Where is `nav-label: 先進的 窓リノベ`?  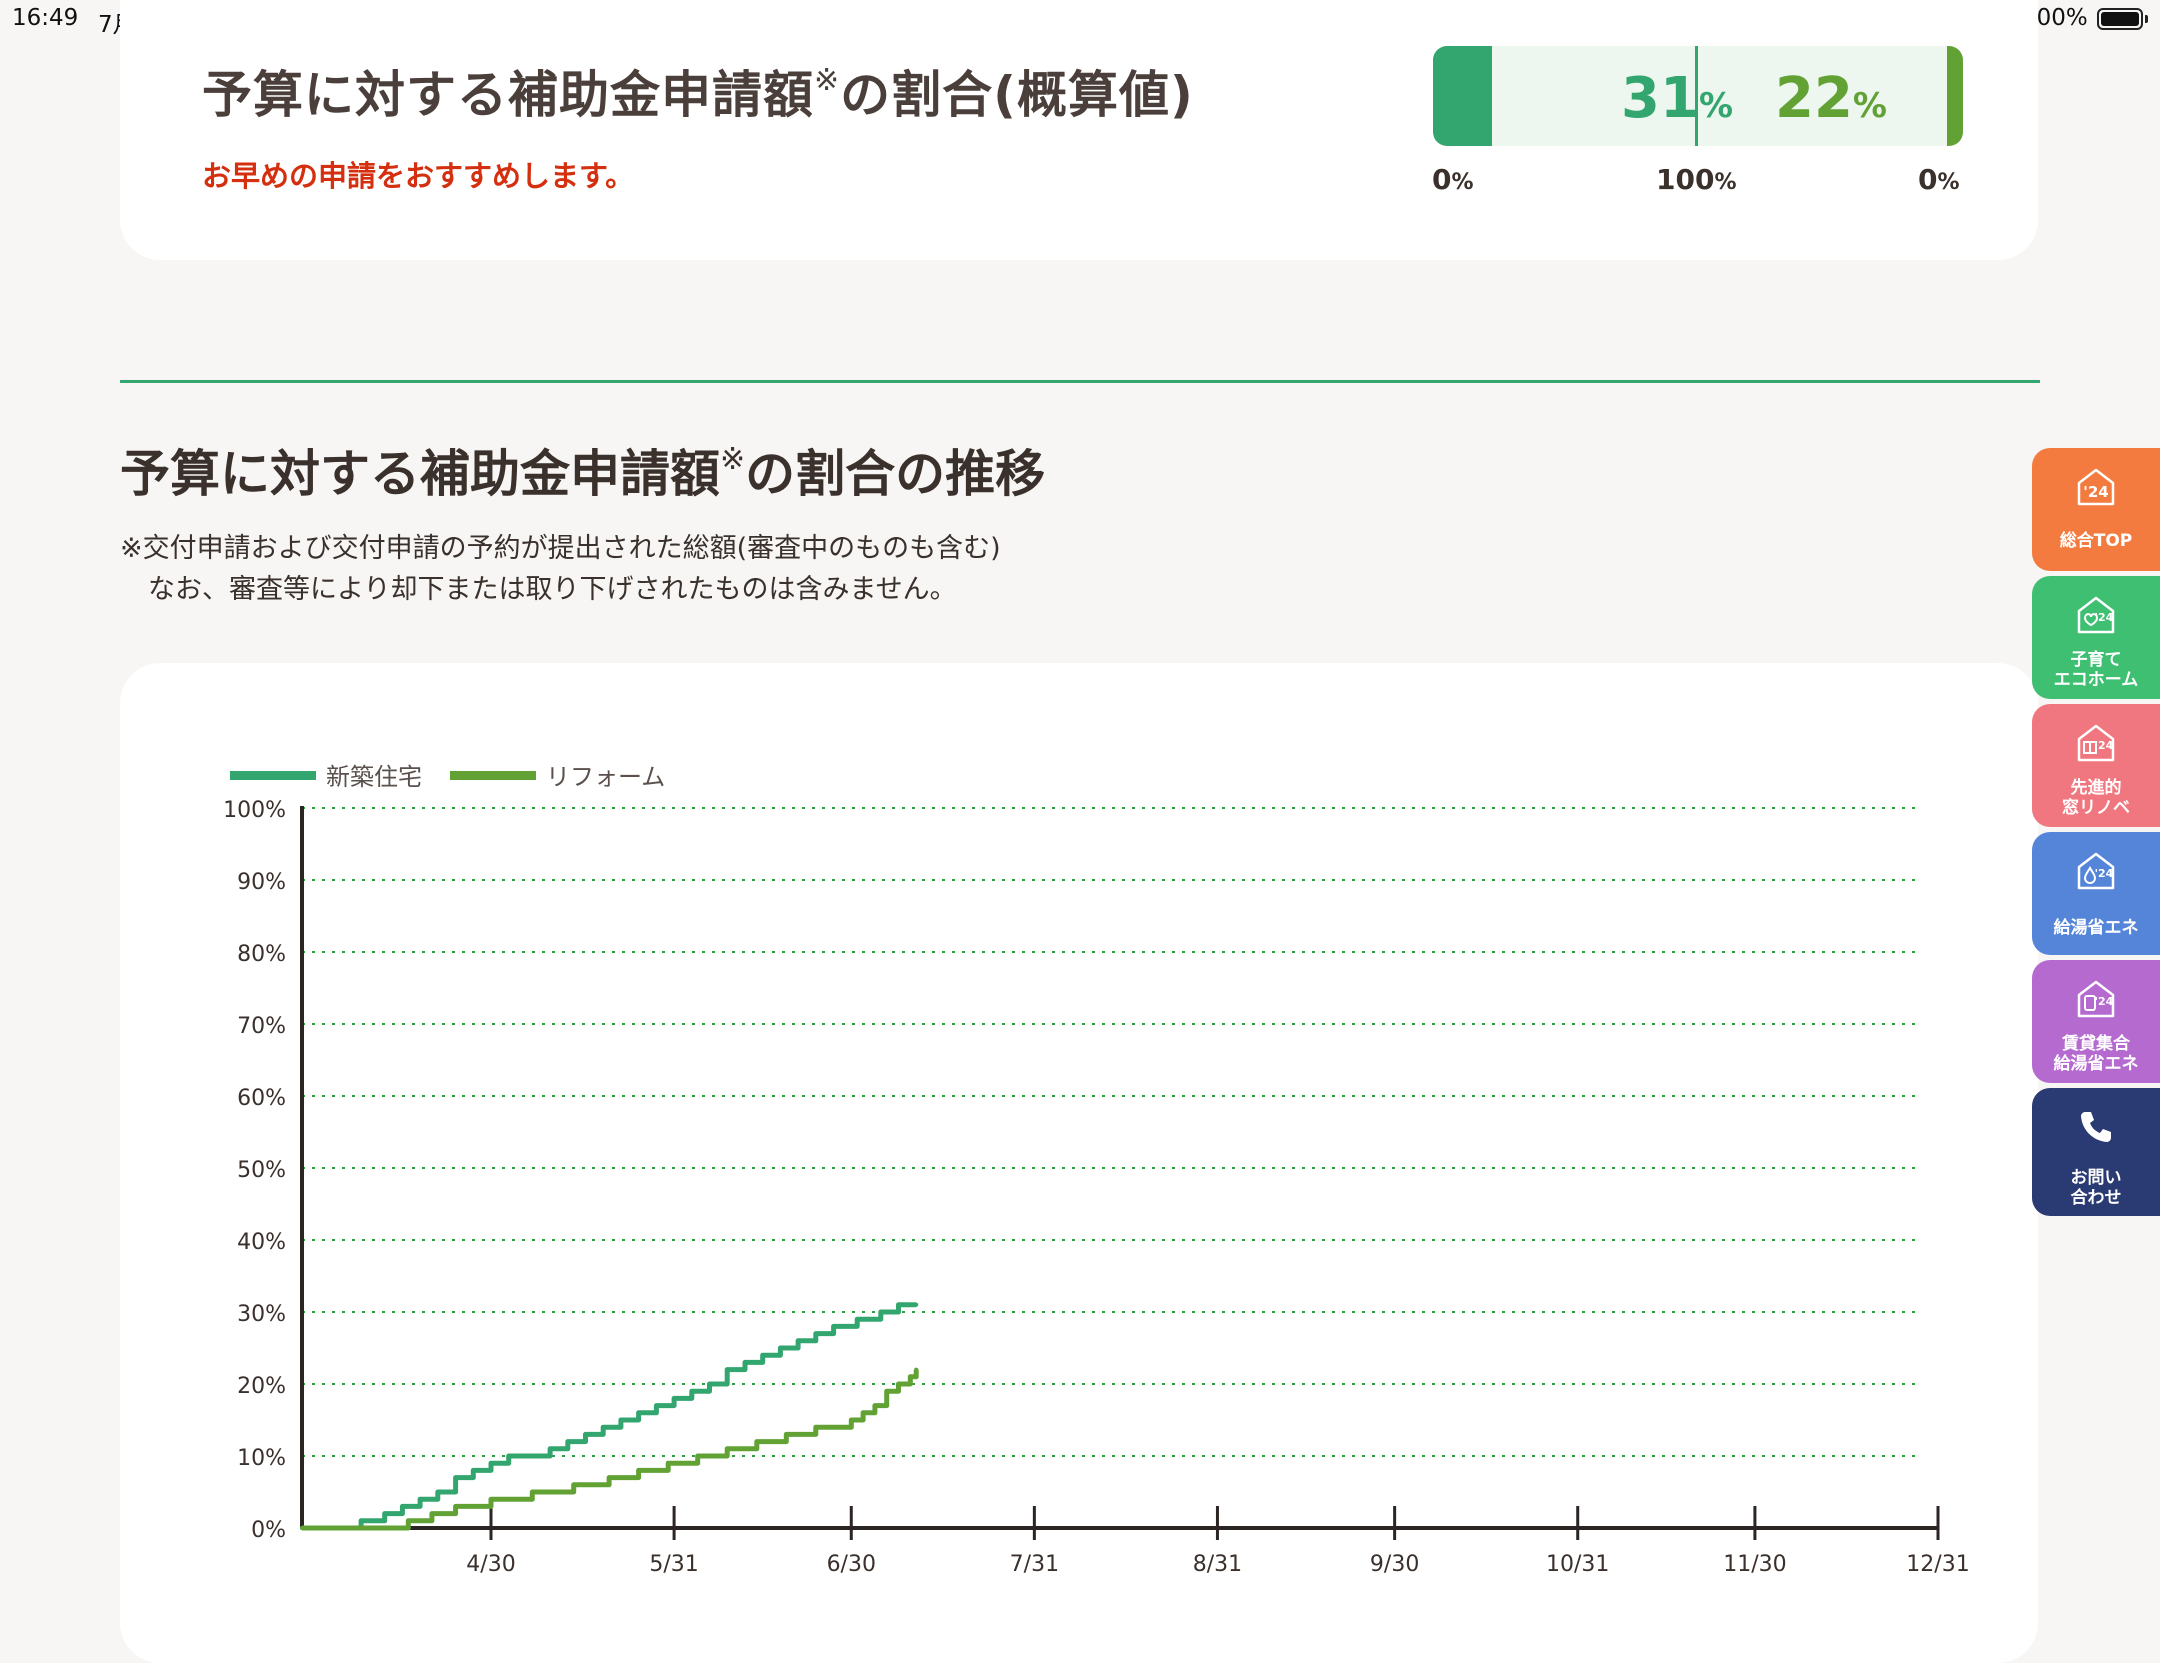
nav-label: 先進的 窓リノベ is located at coordinates (2096, 798).